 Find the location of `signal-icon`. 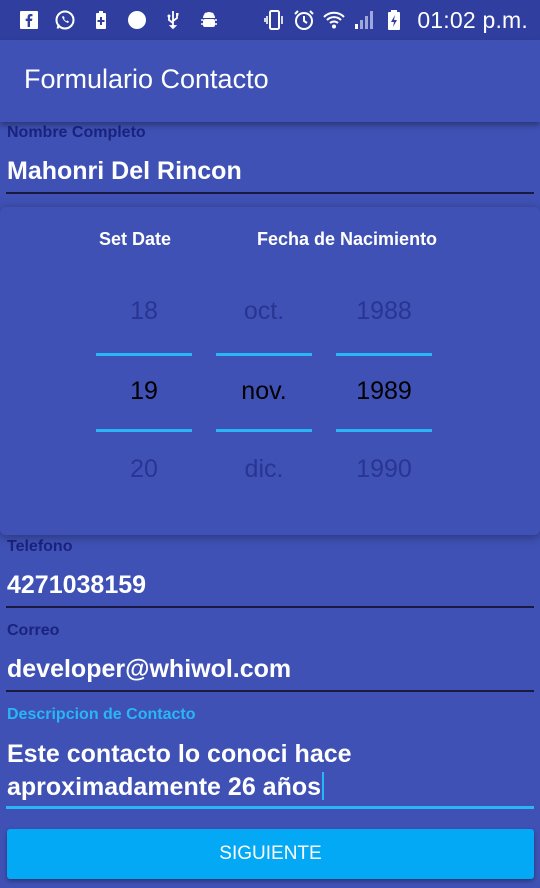

signal-icon is located at coordinates (364, 20).